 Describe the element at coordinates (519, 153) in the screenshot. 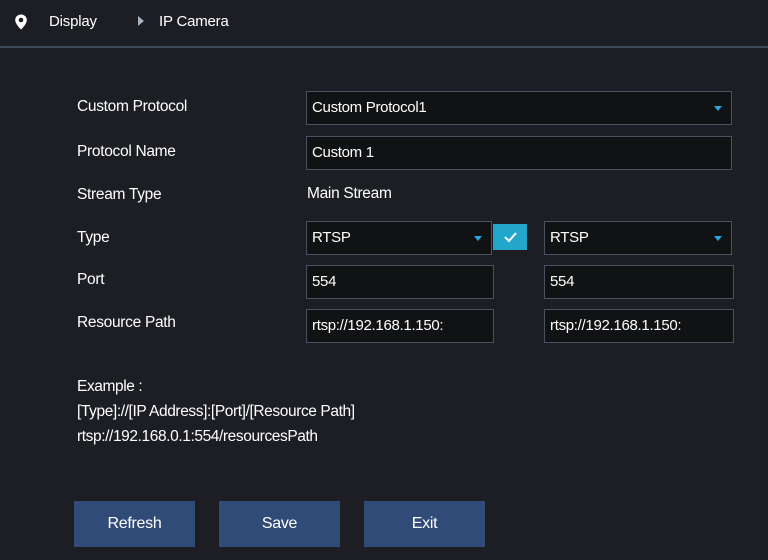

I see `protocol-name-input: Custom 1` at that location.